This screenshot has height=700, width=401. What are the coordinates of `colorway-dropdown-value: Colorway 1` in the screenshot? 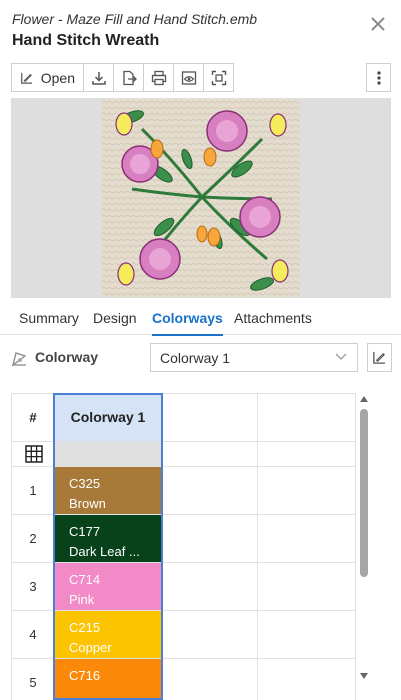 It's located at (195, 358).